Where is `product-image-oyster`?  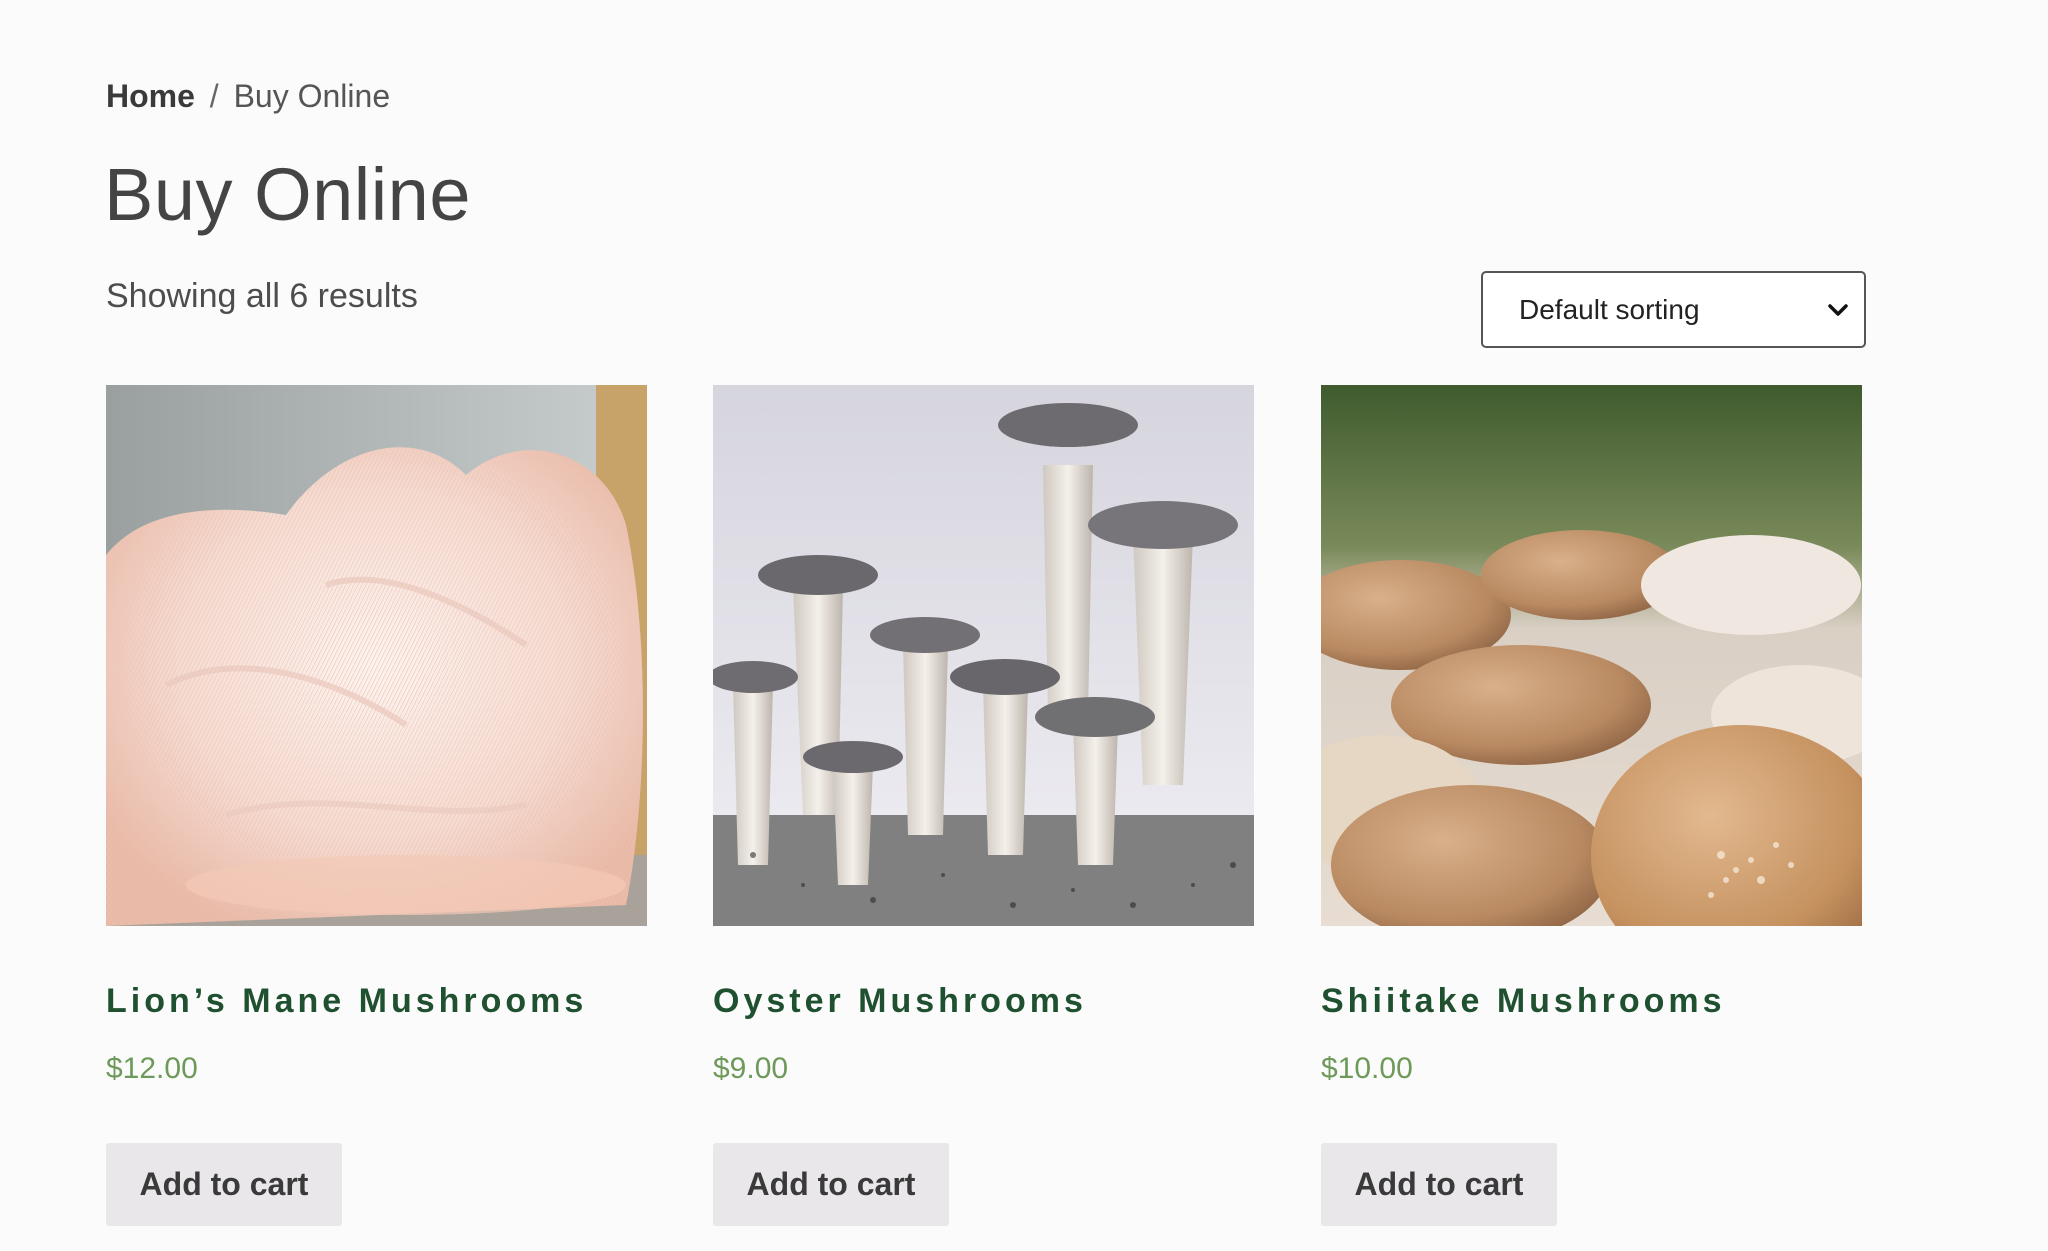
product-image-oyster is located at coordinates (983, 655).